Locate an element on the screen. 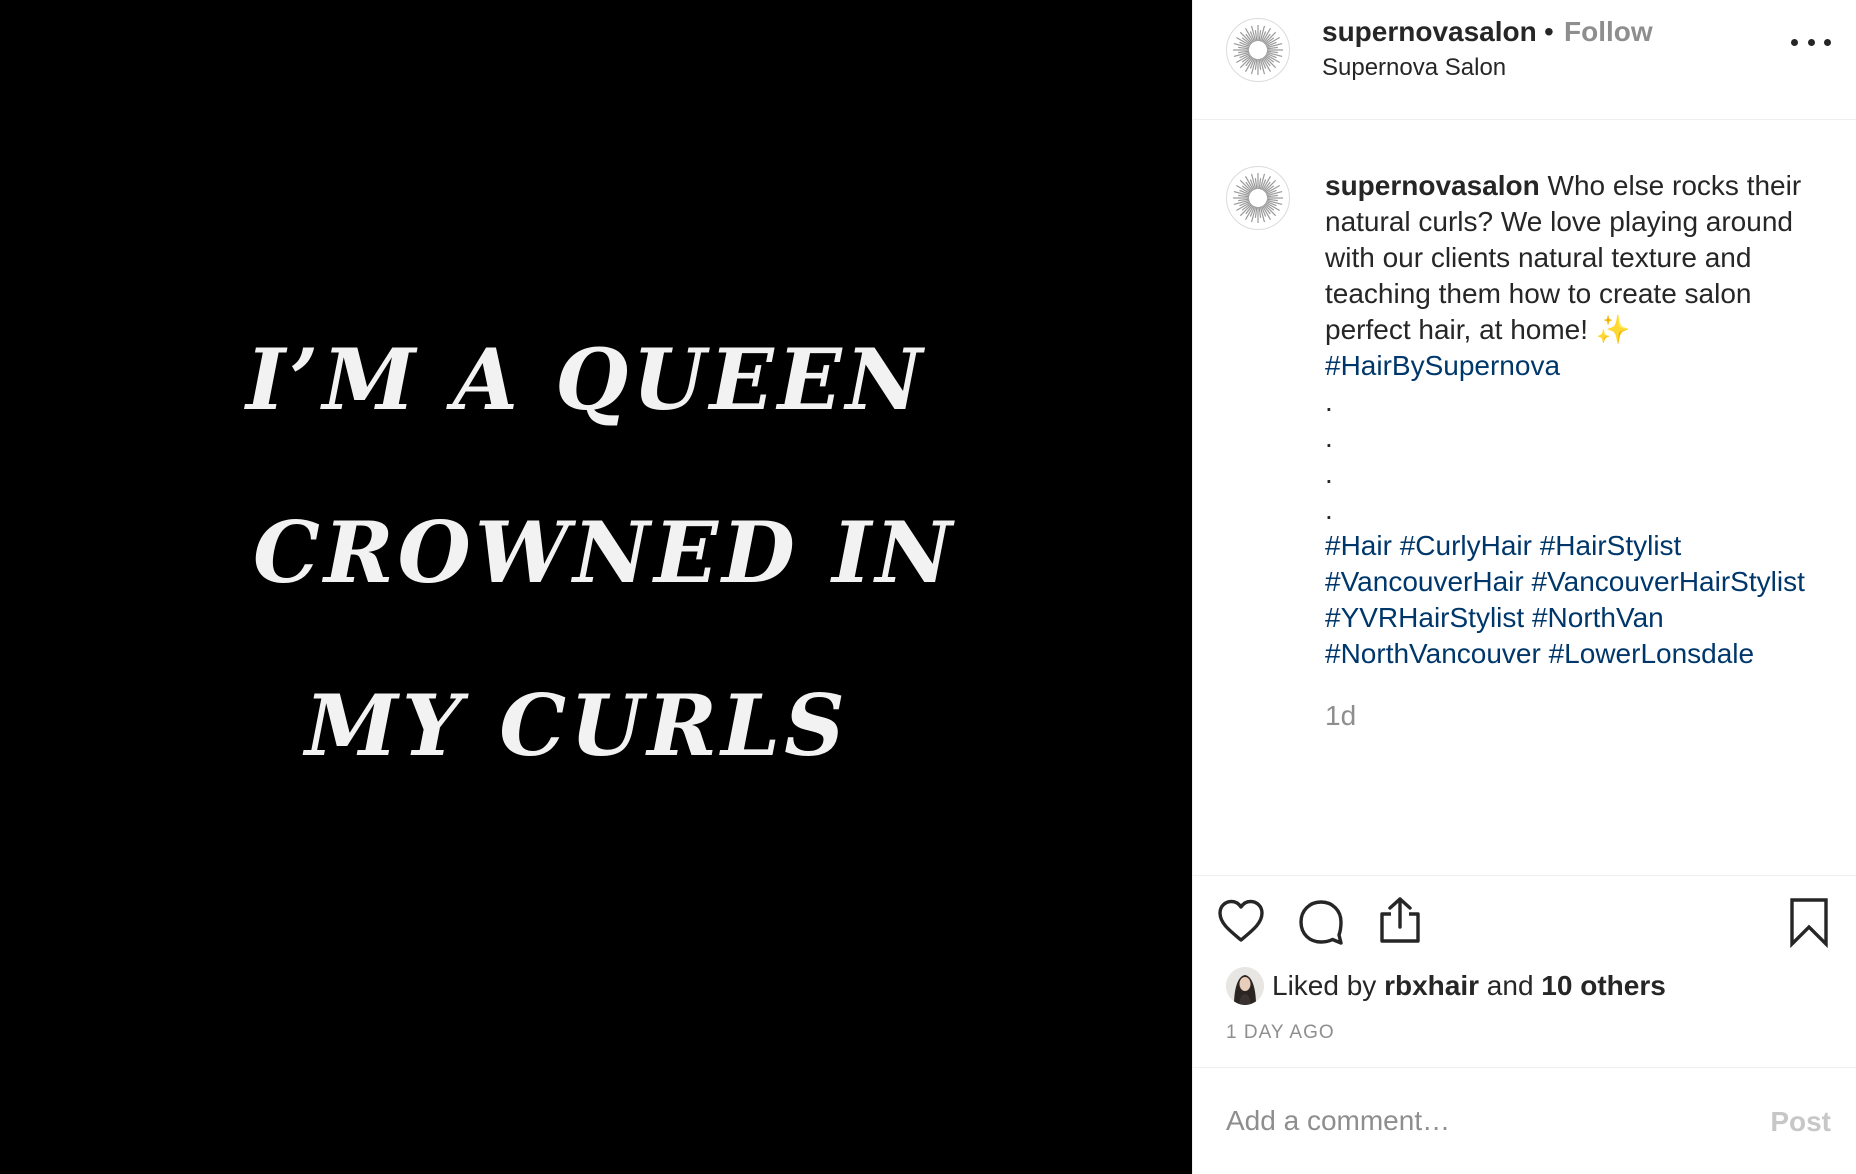  likes-others-link: 10 others is located at coordinates (1603, 985).